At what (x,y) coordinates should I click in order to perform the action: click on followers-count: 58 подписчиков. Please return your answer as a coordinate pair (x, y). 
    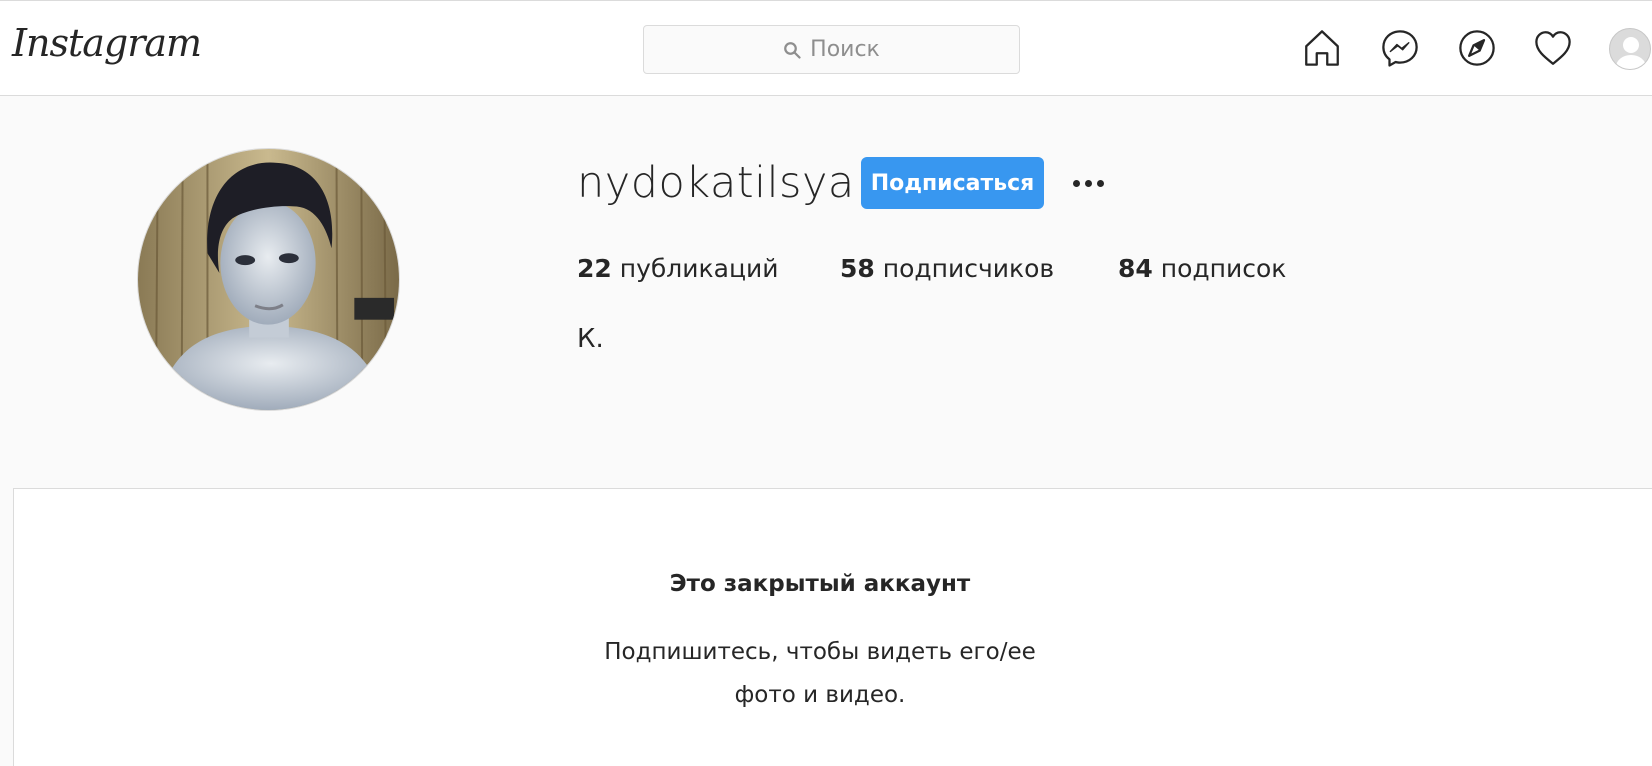
    Looking at the image, I should click on (947, 268).